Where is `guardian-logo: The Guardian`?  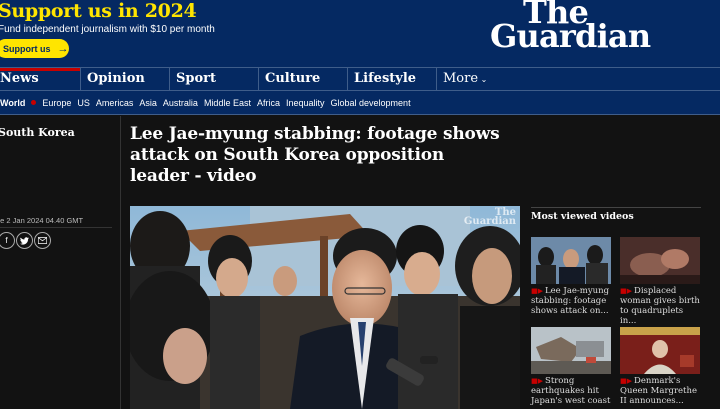
guardian-logo: The Guardian is located at coordinates (575, 27).